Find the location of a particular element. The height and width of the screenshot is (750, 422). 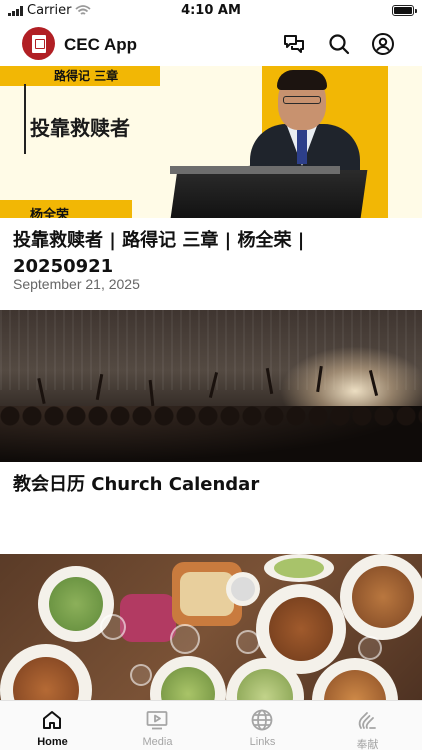

tab-giving: 奉献 is located at coordinates (367, 725).